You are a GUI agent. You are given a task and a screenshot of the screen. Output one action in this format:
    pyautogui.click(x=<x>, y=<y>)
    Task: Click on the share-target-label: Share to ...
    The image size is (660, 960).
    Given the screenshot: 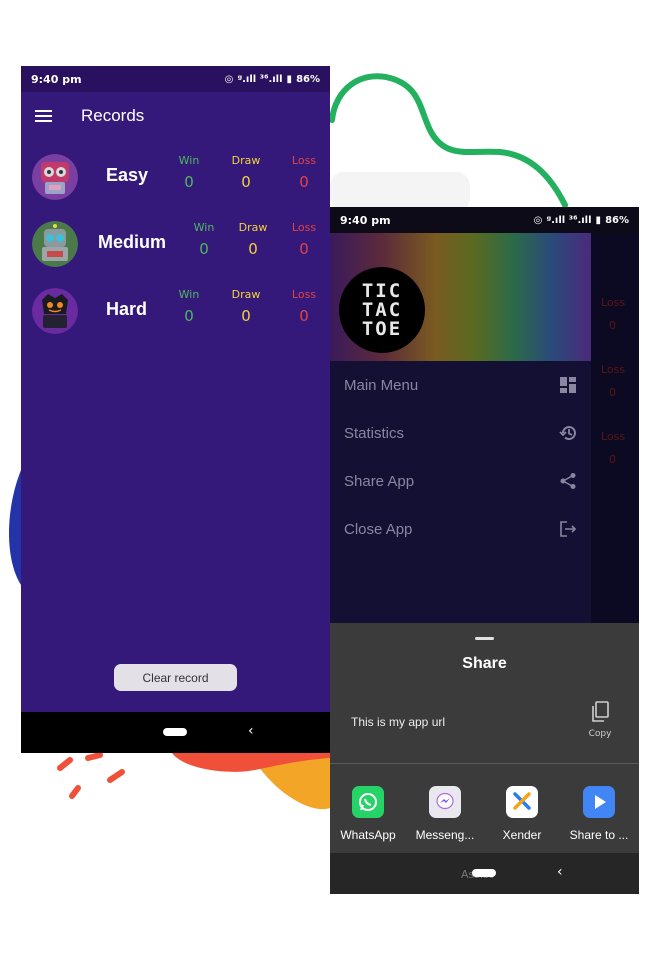 What is the action you would take?
    pyautogui.click(x=599, y=835)
    